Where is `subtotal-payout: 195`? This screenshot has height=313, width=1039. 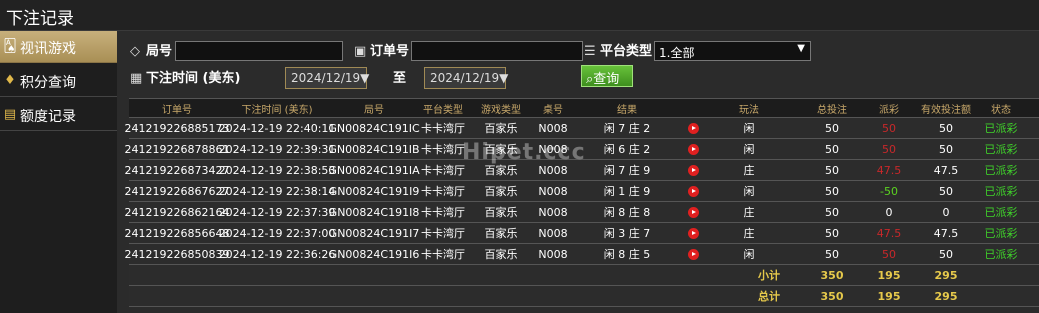 subtotal-payout: 195 is located at coordinates (889, 275).